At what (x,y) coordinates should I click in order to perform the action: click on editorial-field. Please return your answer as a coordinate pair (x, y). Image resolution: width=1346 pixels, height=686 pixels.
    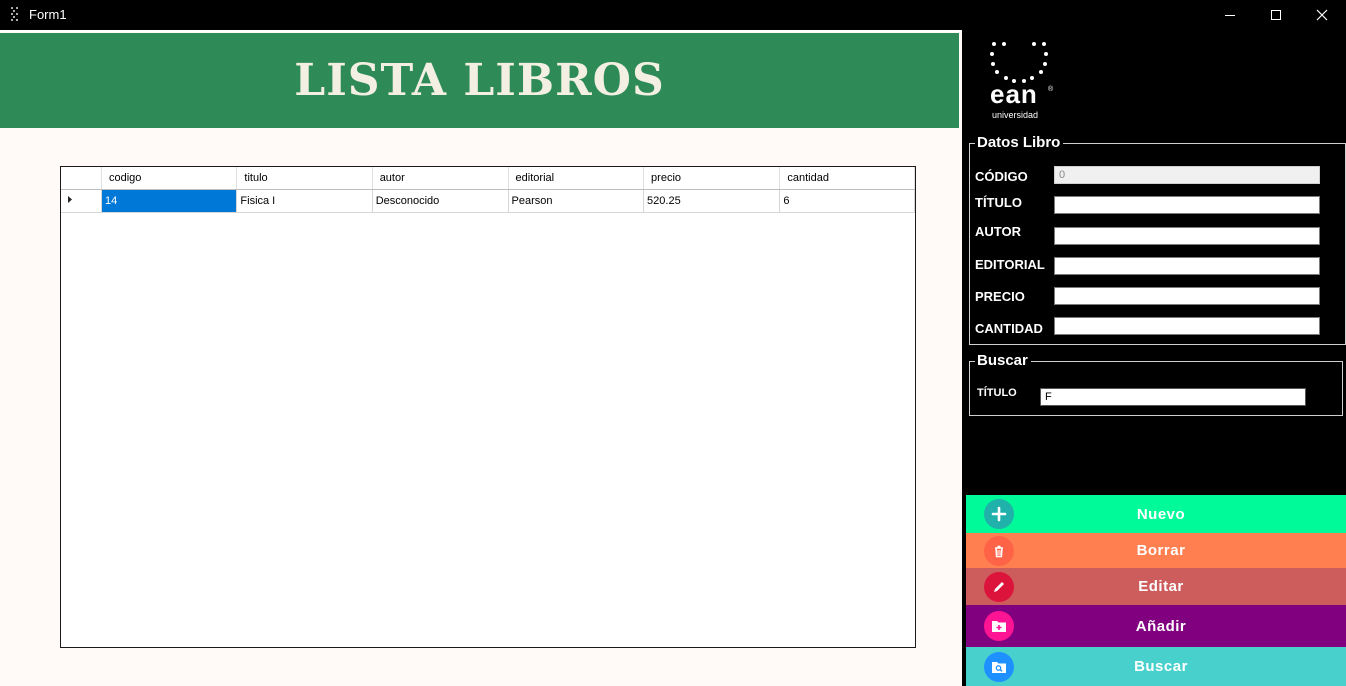
    Looking at the image, I should click on (1187, 266).